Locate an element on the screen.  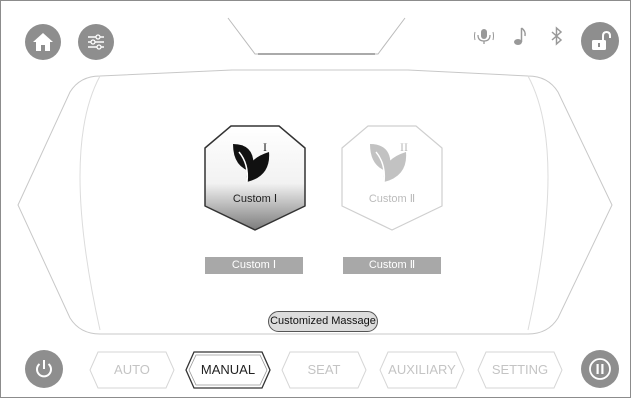
tab-auxiliary-label: AUXILIARY is located at coordinates (422, 369).